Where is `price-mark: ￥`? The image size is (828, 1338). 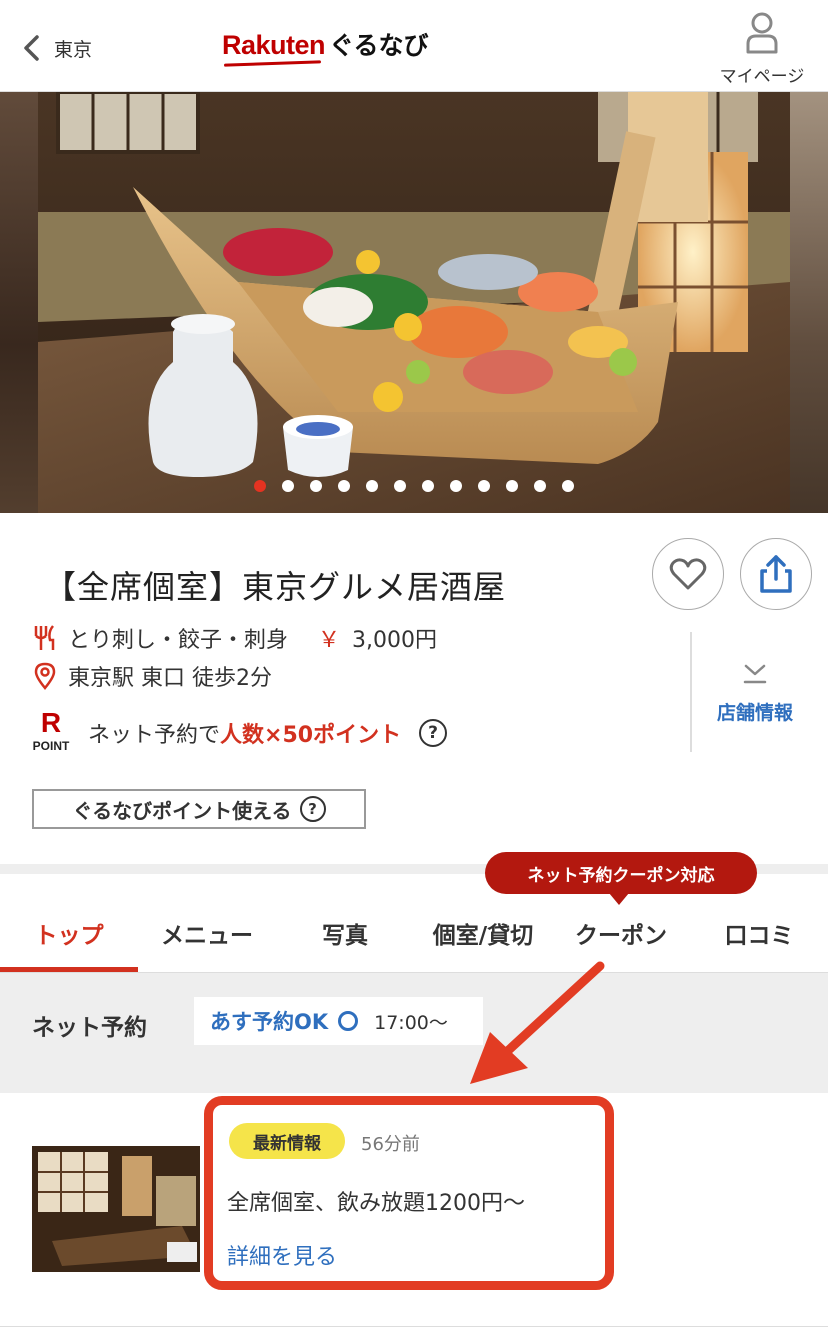
price-mark: ￥ is located at coordinates (329, 640).